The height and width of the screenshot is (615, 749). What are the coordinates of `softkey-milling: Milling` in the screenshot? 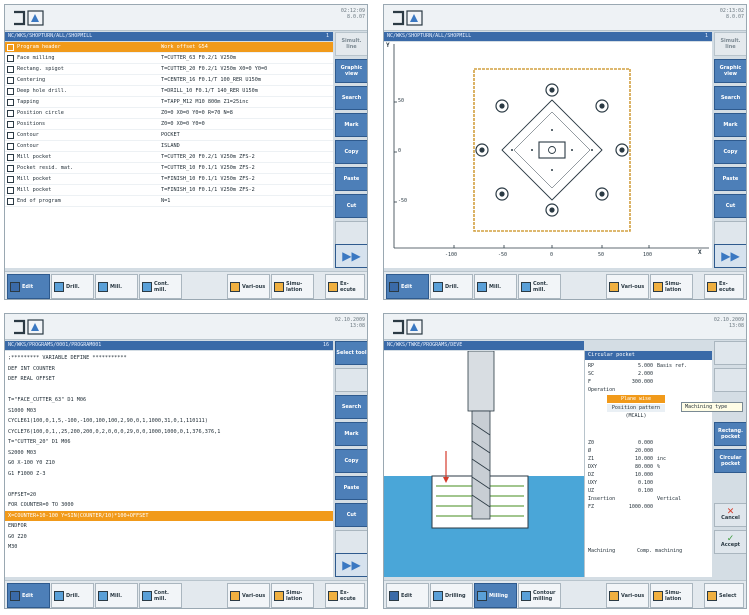 It's located at (495, 595).